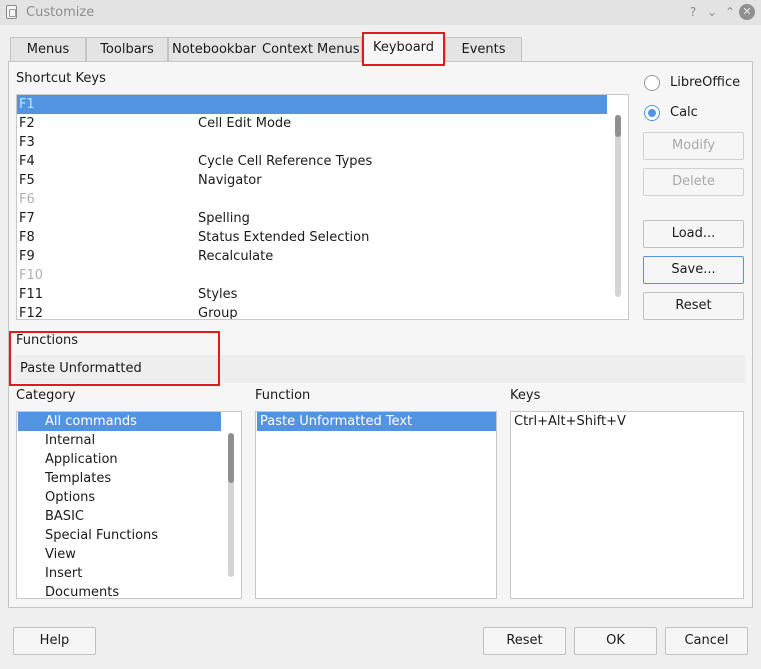  Describe the element at coordinates (312, 104) in the screenshot. I see `table-row: F1` at that location.